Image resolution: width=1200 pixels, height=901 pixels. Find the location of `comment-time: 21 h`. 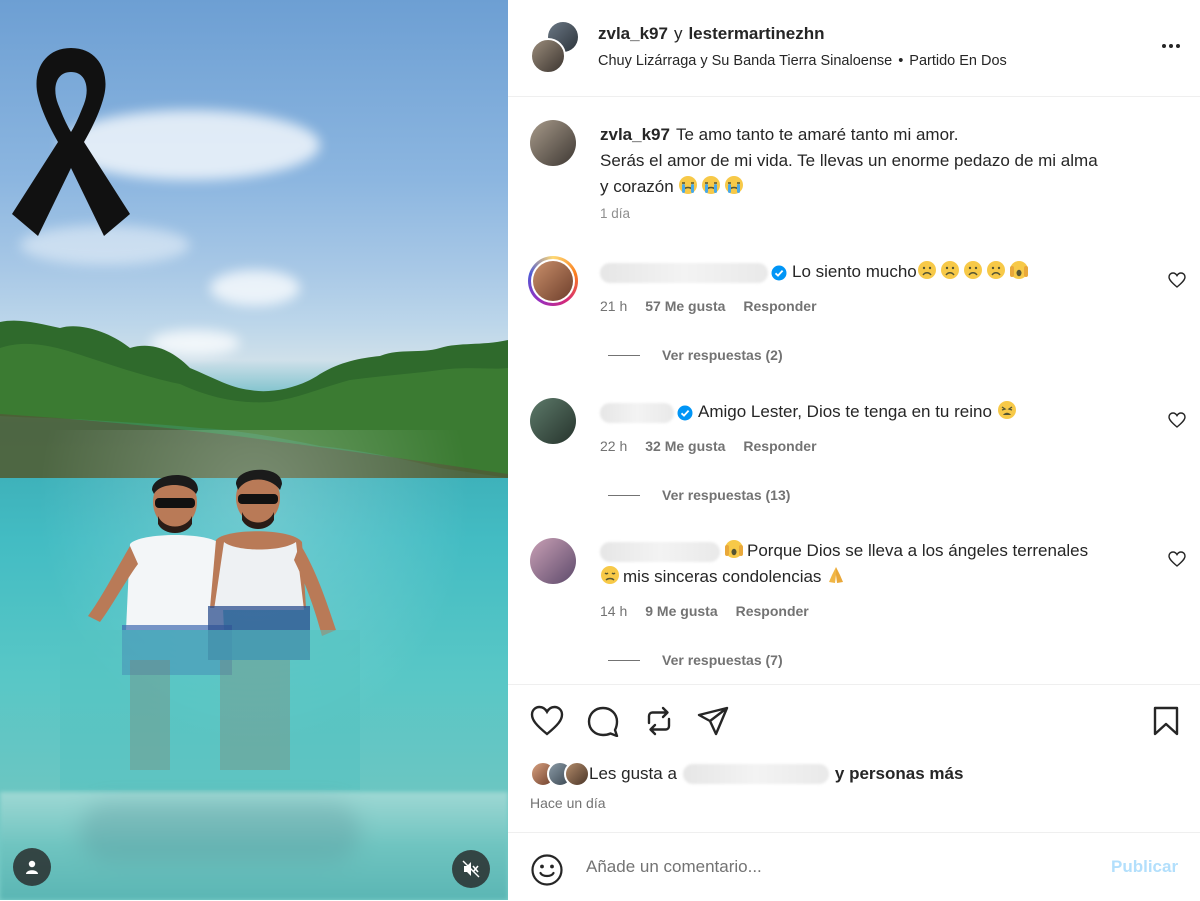

comment-time: 21 h is located at coordinates (613, 306).